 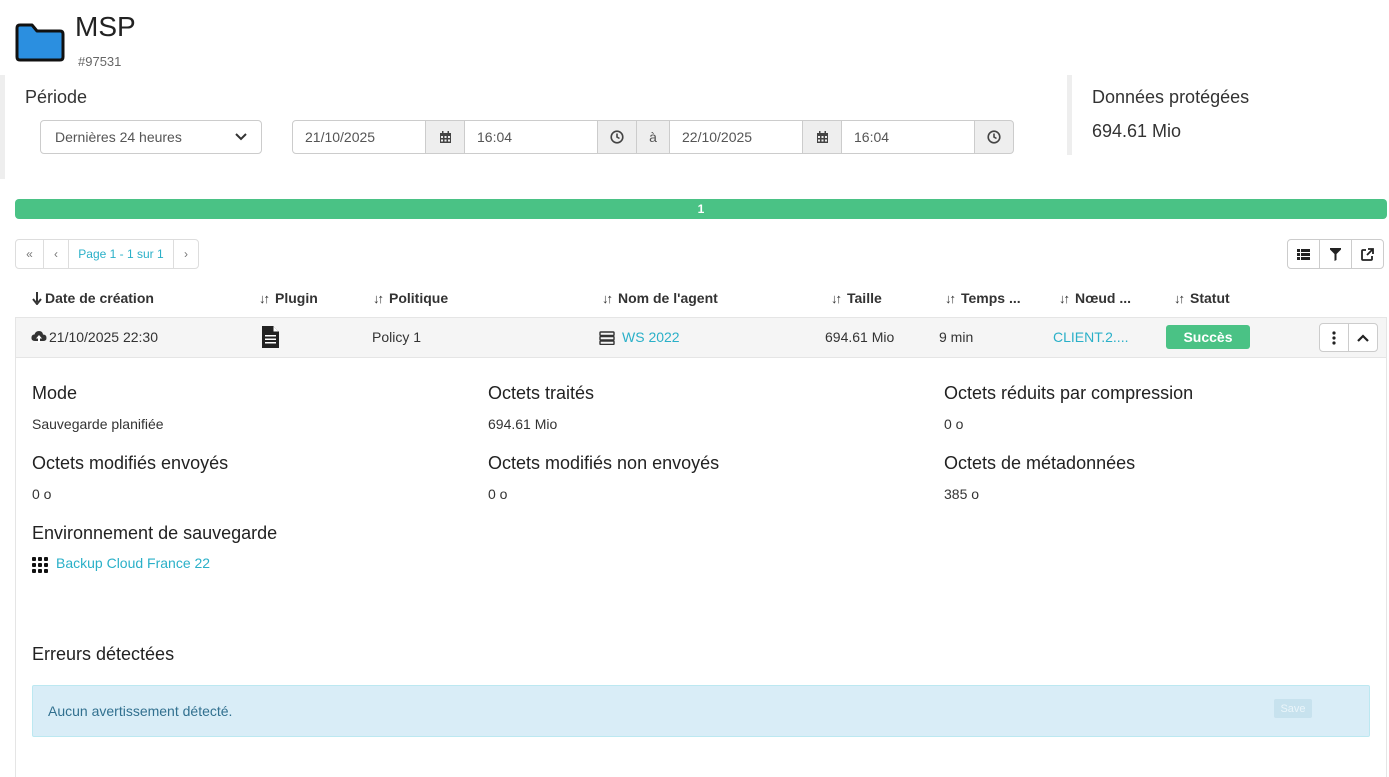 I want to click on to-date-input: 22/10/2025, so click(x=736, y=137).